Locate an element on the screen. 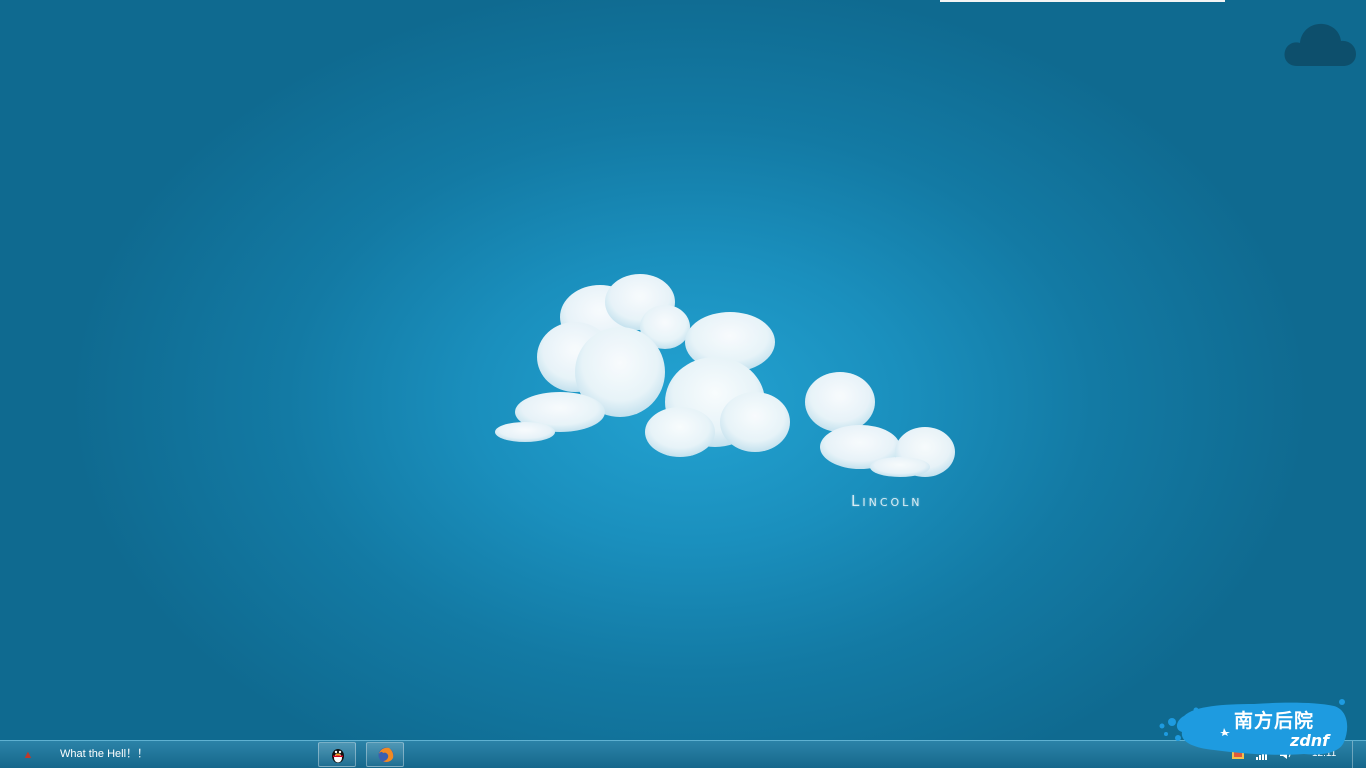 The height and width of the screenshot is (768, 1366). cloud-widget-icon is located at coordinates (1320, 42).